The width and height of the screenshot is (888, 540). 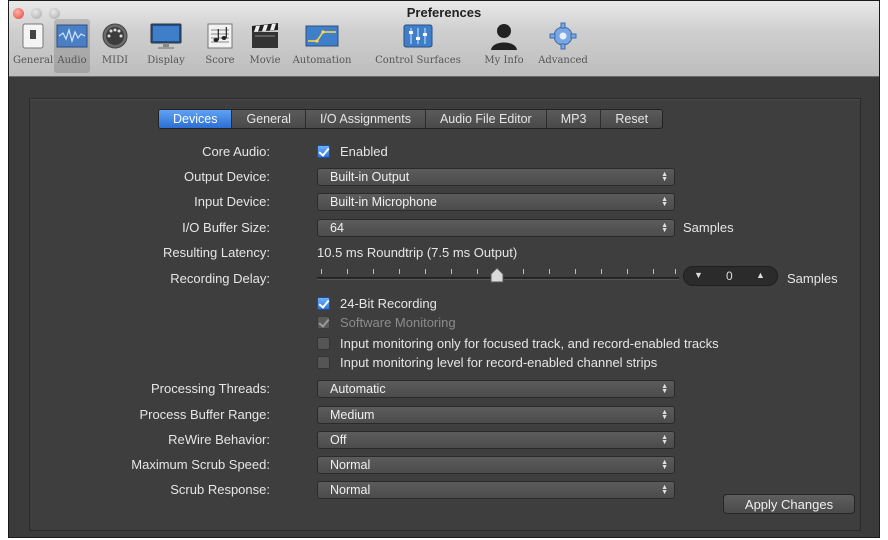 I want to click on toolbar-item-control-surfaces: Control Surfaces, so click(x=418, y=46).